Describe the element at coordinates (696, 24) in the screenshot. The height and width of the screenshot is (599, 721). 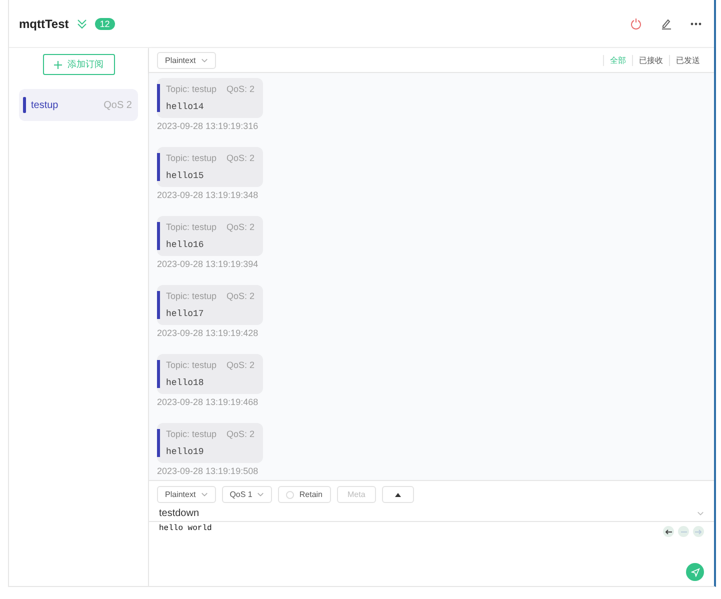
I see `more-icon` at that location.